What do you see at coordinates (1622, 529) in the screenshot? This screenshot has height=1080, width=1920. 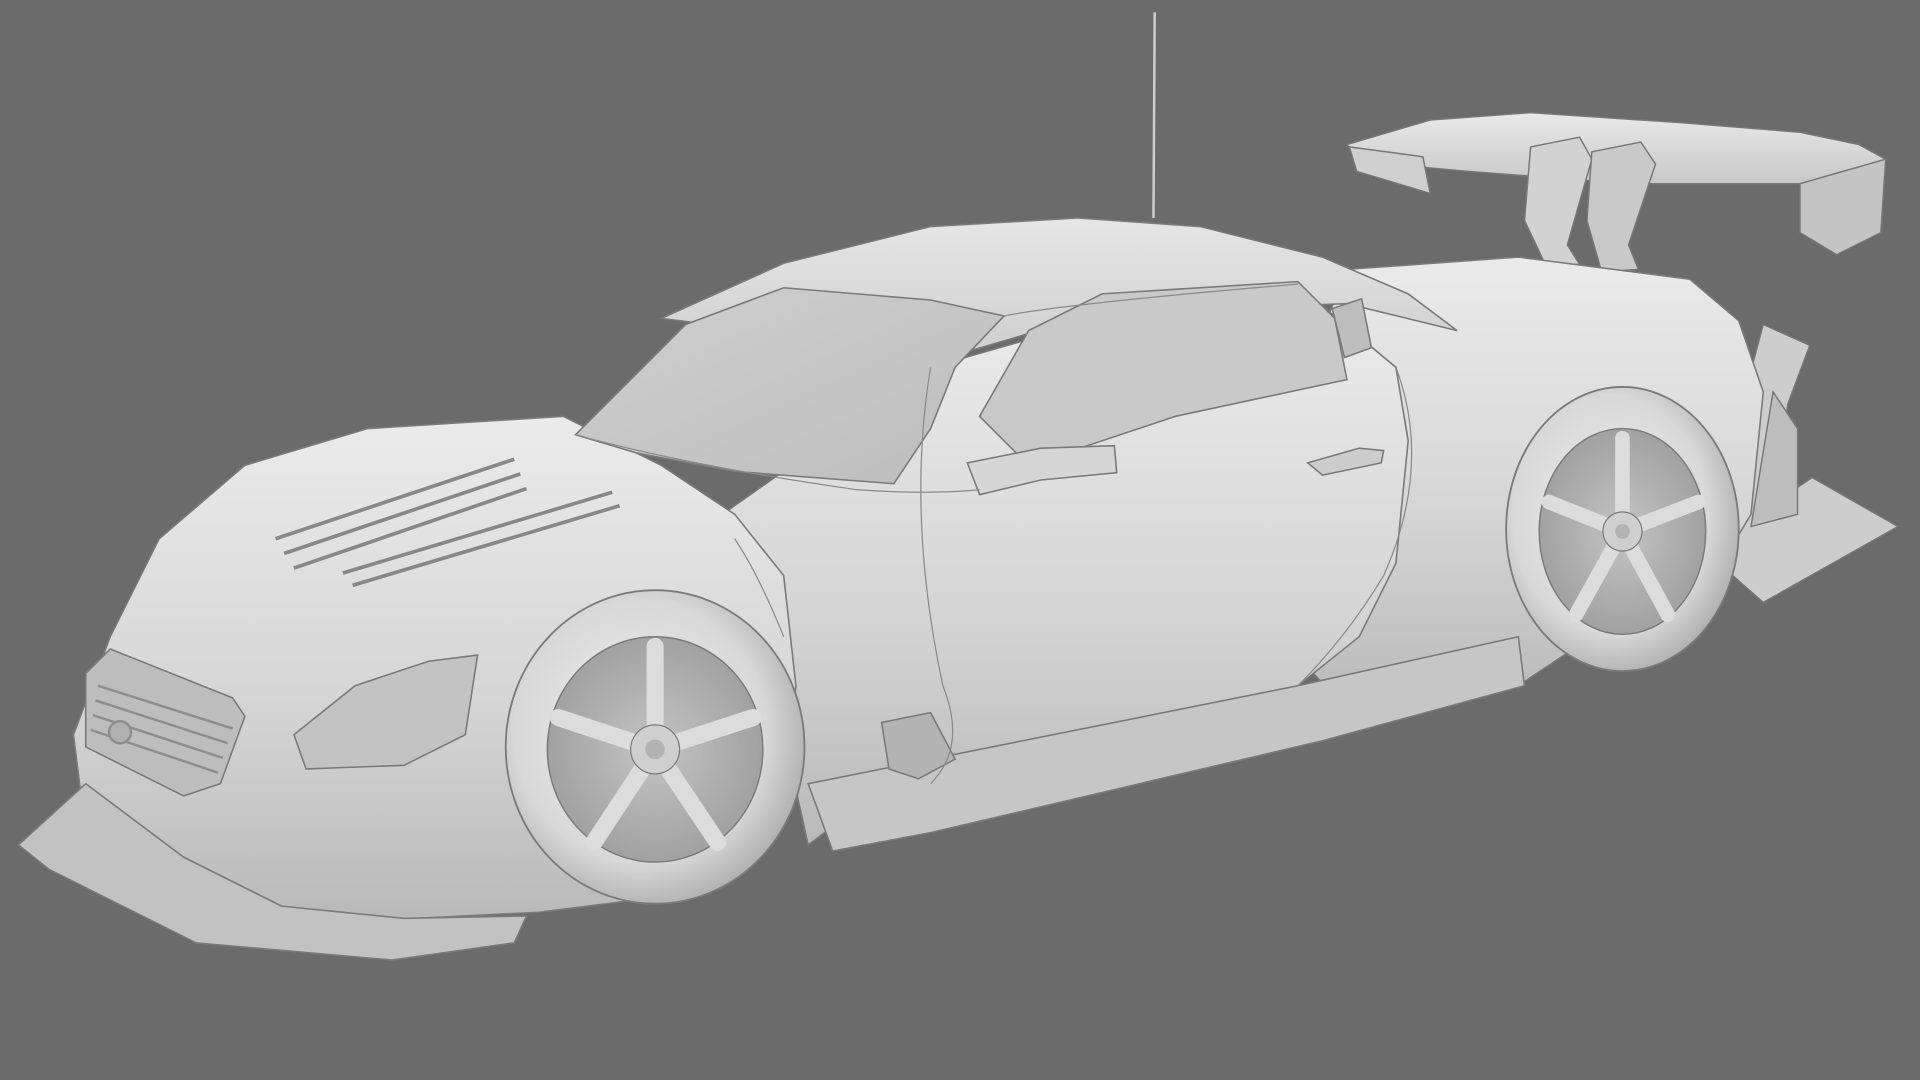 I see `rear-wheel` at bounding box center [1622, 529].